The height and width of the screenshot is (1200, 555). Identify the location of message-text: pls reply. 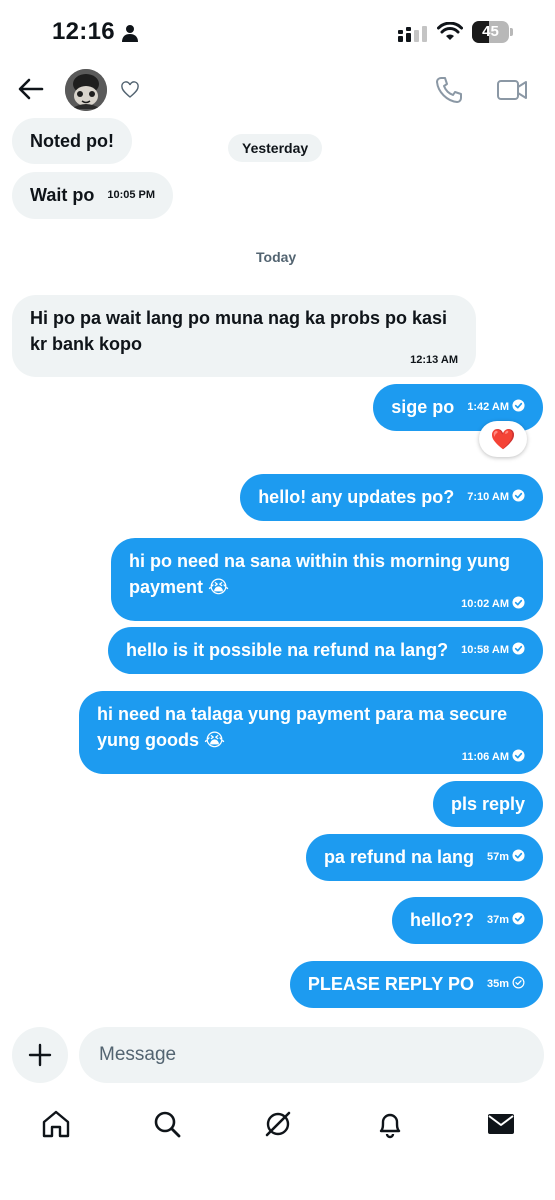
(487, 804).